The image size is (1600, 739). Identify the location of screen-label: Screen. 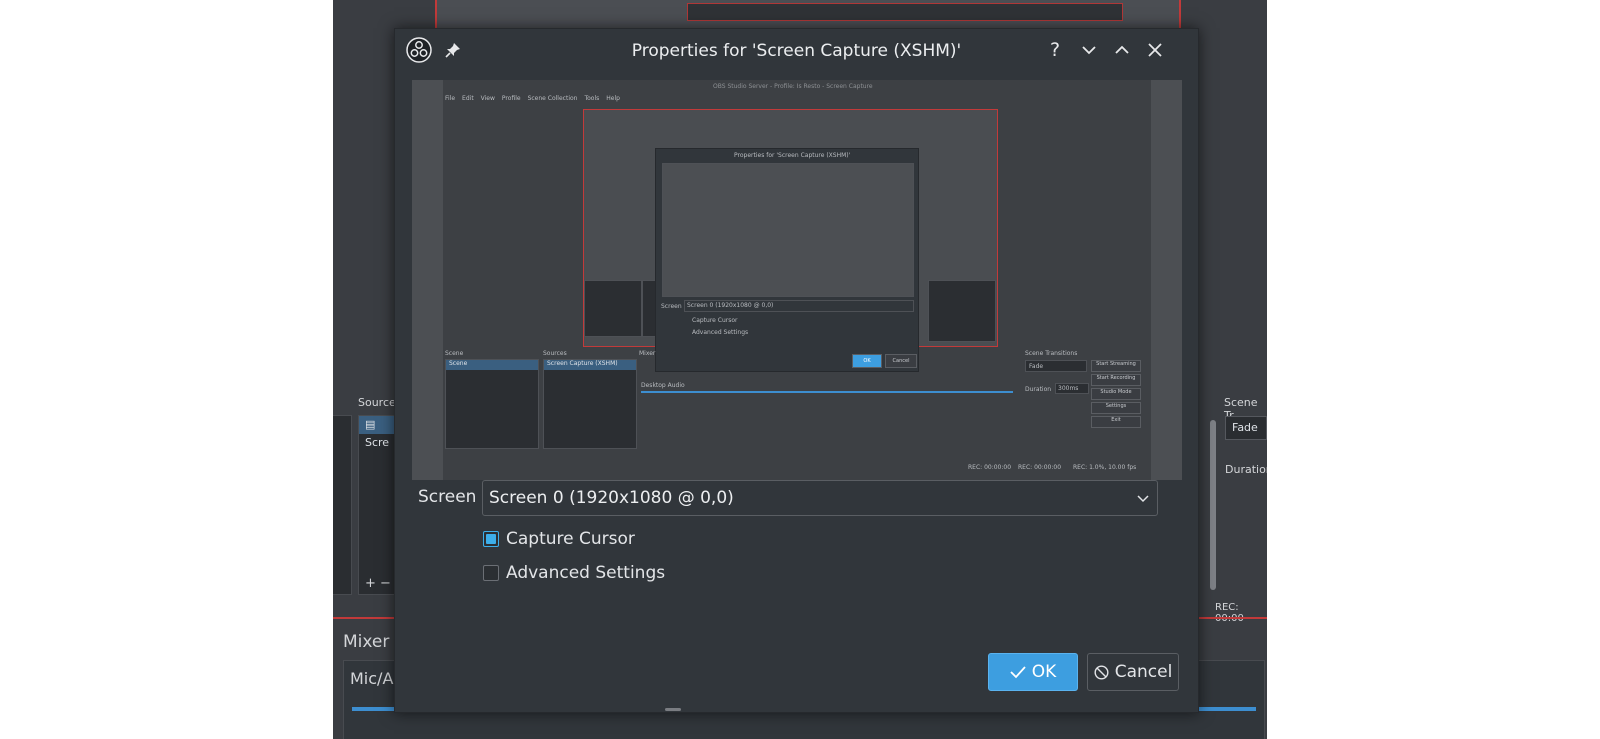
(447, 497).